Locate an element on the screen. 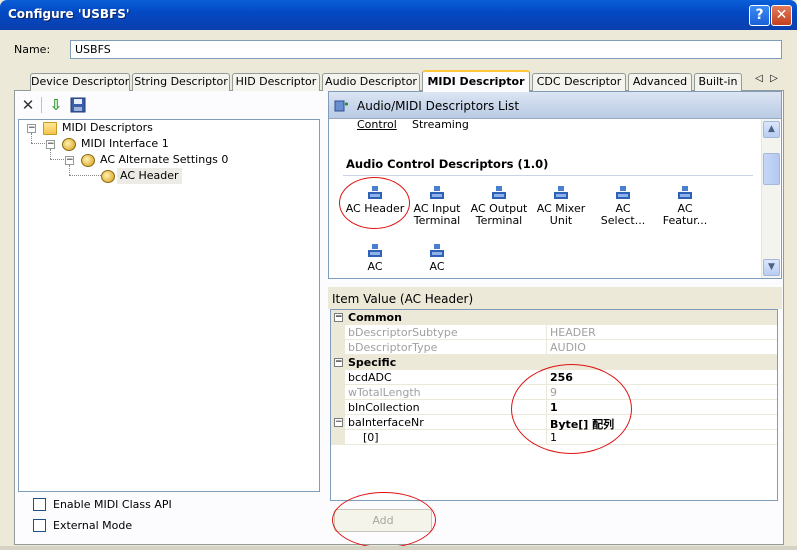 The height and width of the screenshot is (550, 797). descriptor-list-icon is located at coordinates (341, 106).